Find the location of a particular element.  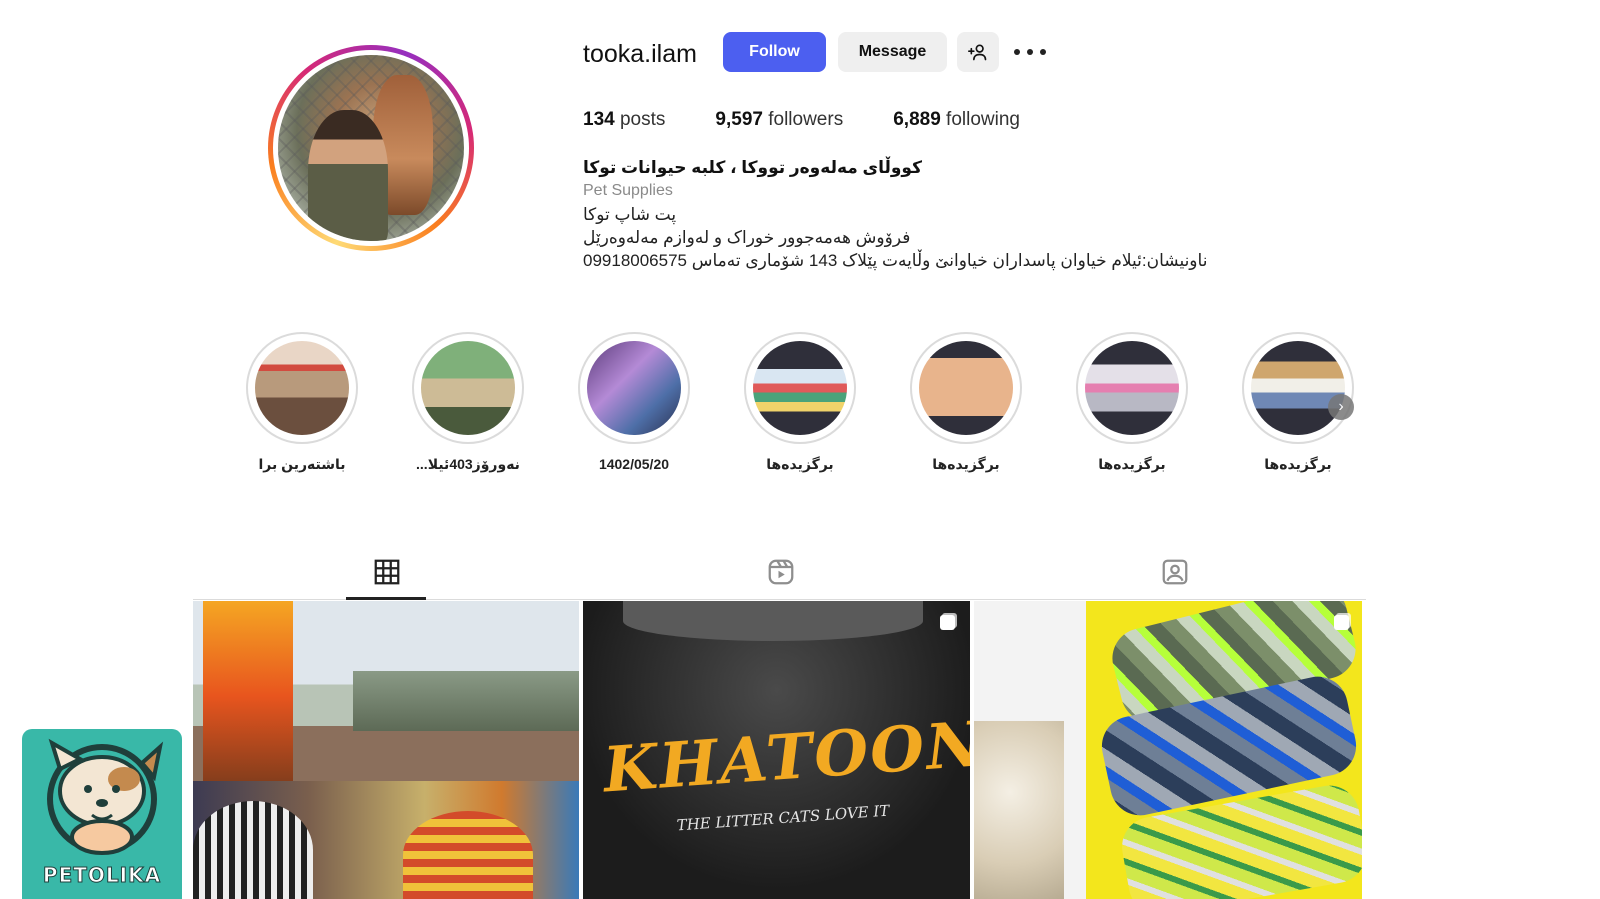

post-tile: KHATOON THE LITTER CATS LOVE IT is located at coordinates (776, 750).